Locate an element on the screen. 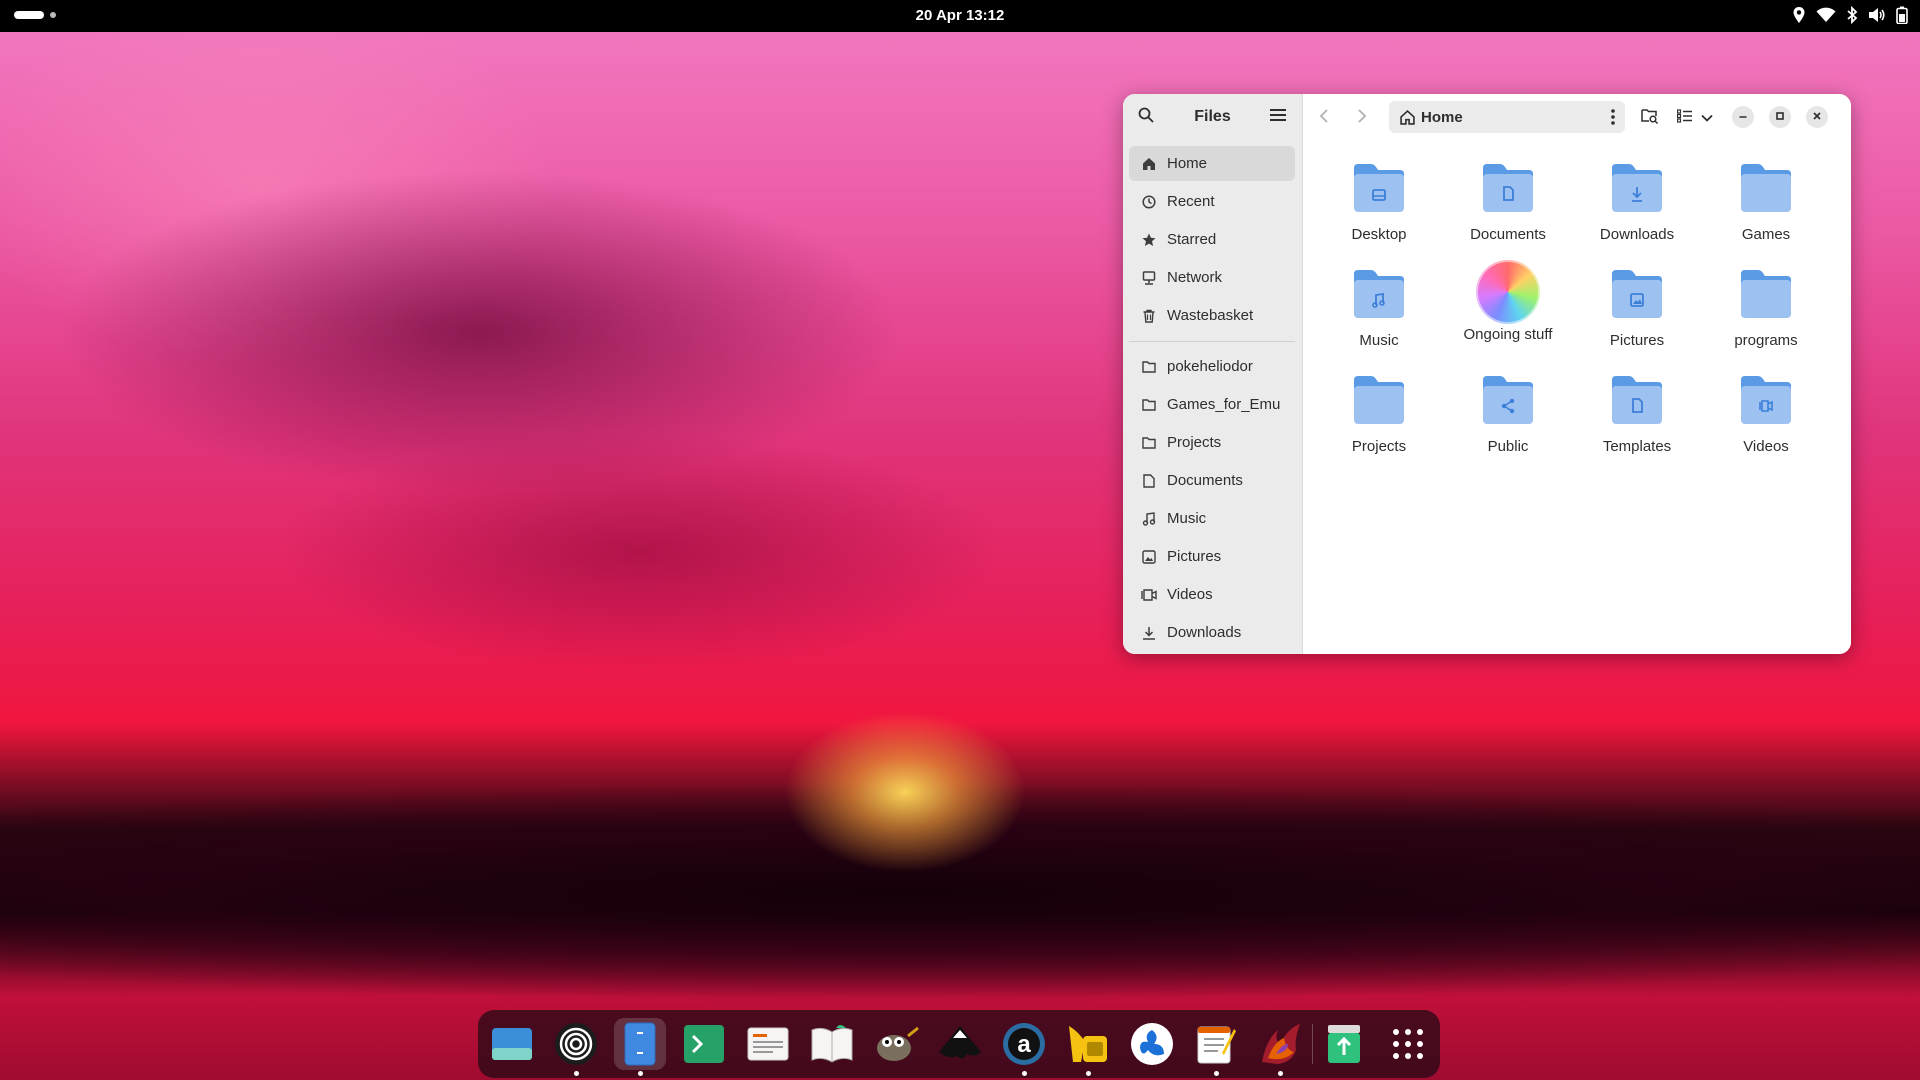 This screenshot has height=1080, width=1920. sidebar-item-network: Network is located at coordinates (1212, 277).